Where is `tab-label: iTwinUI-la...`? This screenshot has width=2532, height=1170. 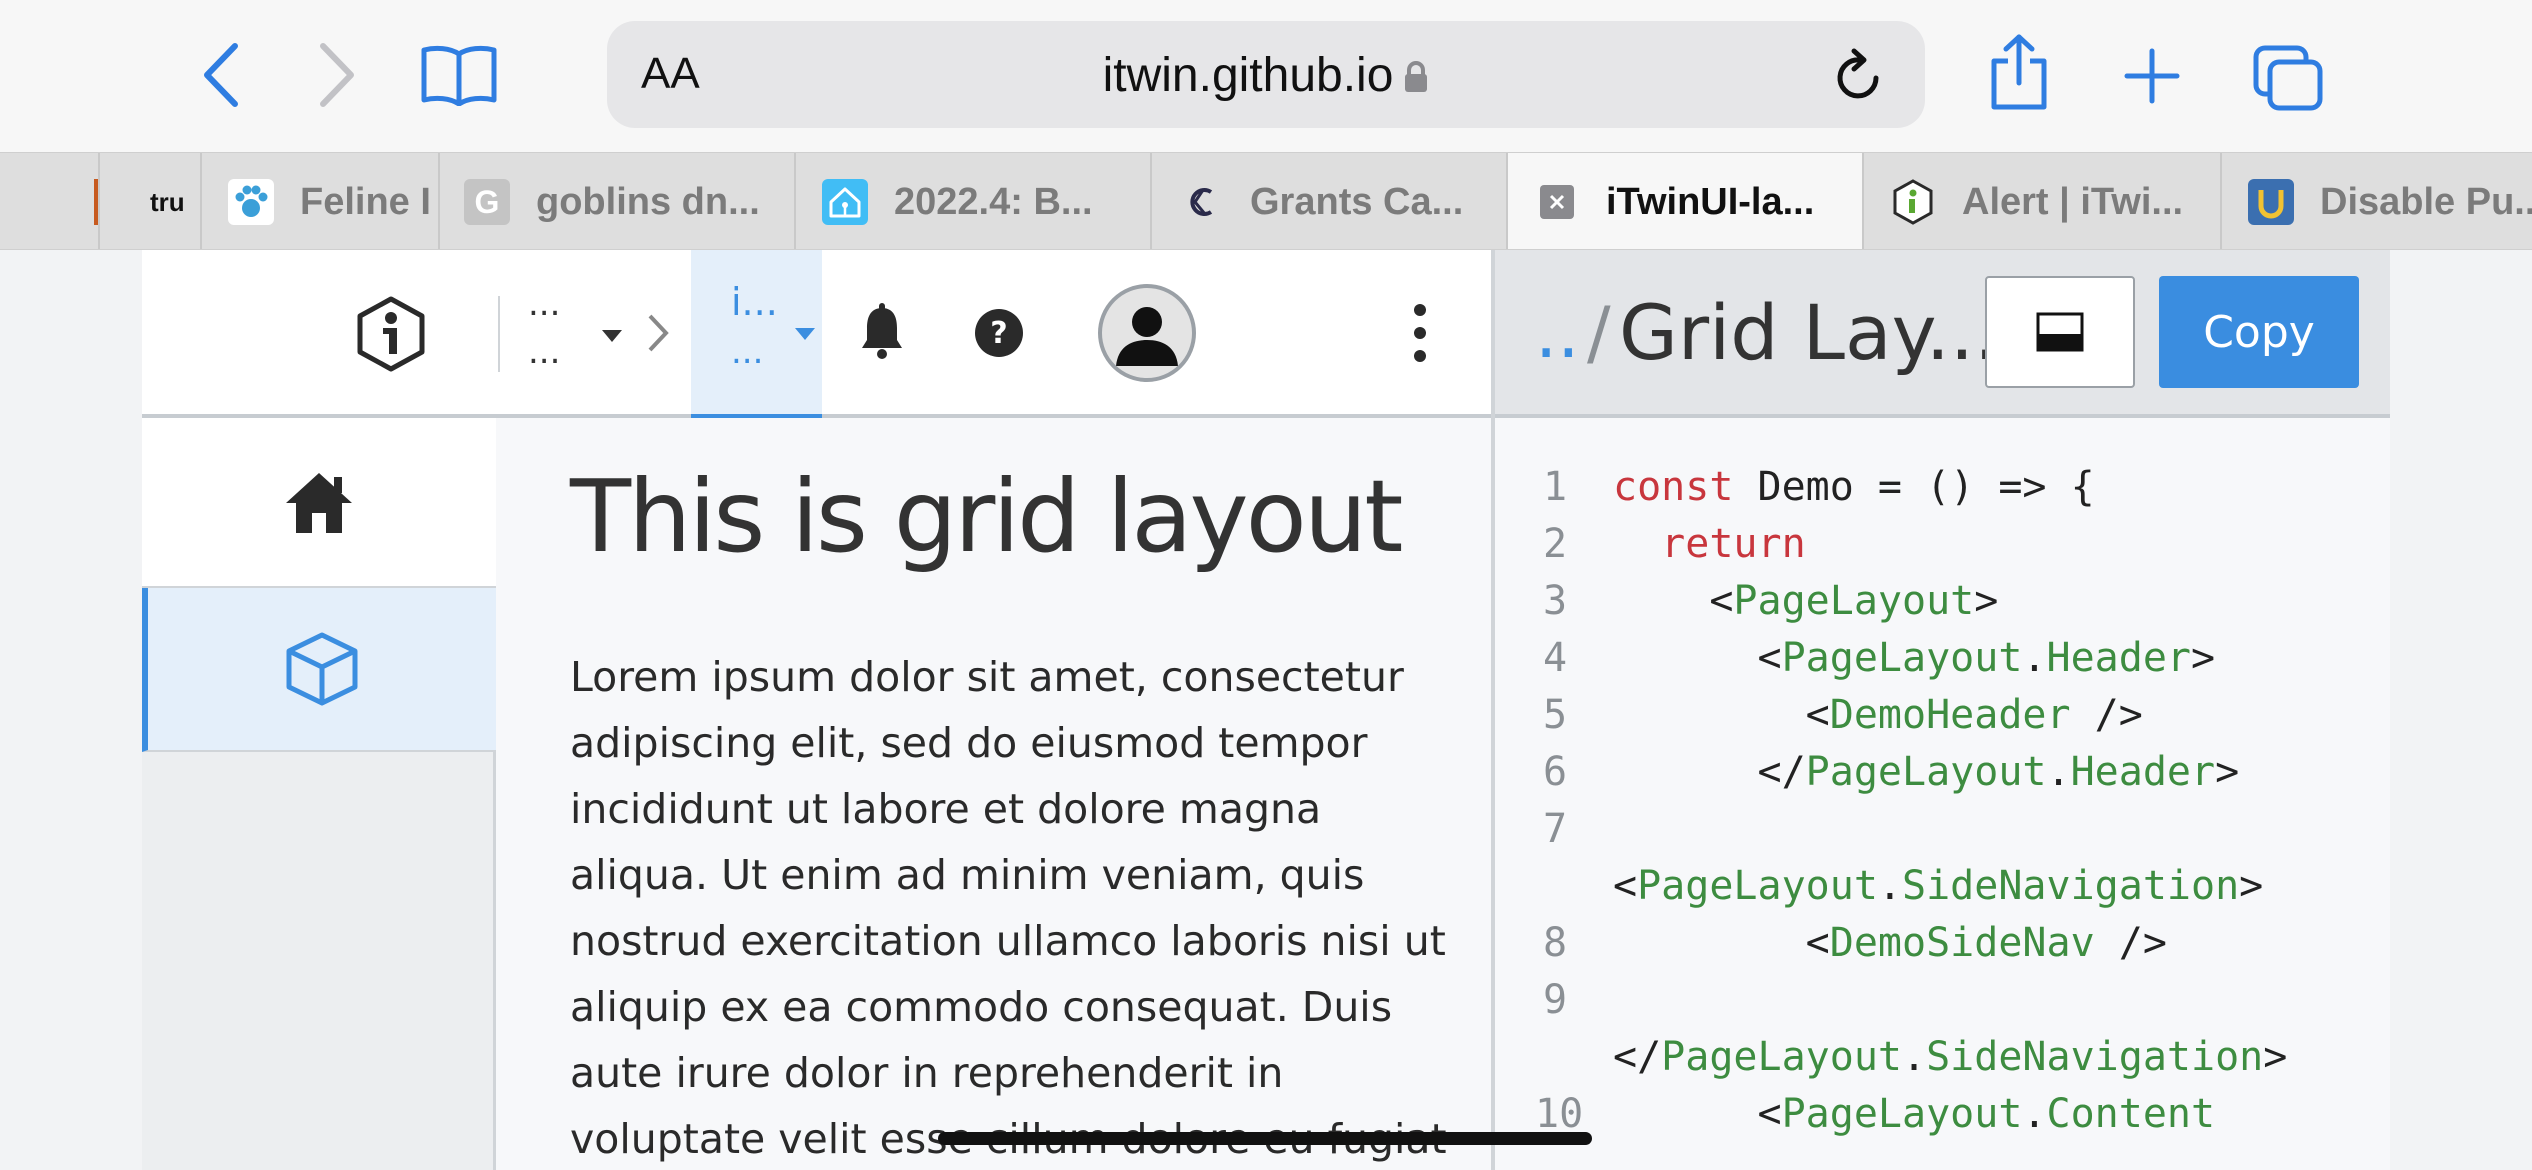 tab-label: iTwinUI-la... is located at coordinates (1710, 201).